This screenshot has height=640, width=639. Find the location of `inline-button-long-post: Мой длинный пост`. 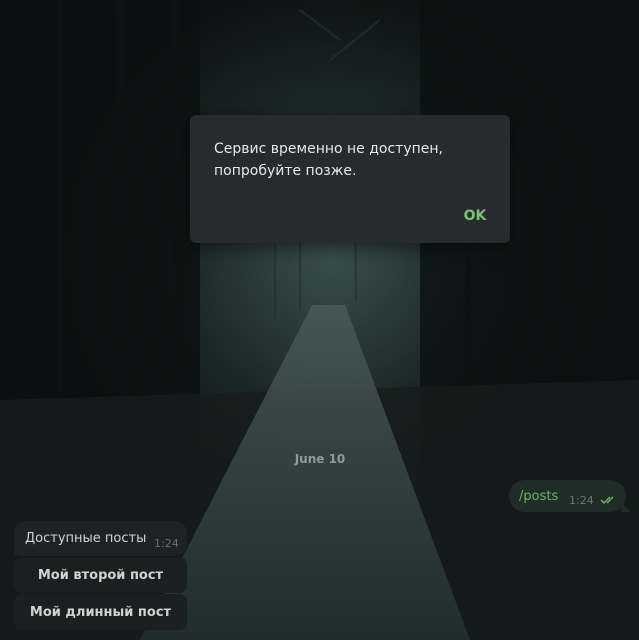

inline-button-long-post: Мой длинный пост is located at coordinates (100, 612).